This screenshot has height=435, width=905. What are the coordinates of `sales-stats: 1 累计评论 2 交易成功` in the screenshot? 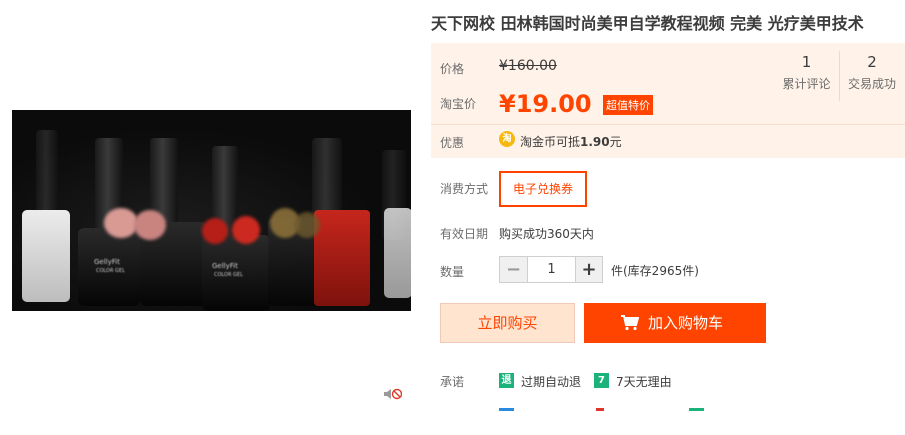 It's located at (839, 76).